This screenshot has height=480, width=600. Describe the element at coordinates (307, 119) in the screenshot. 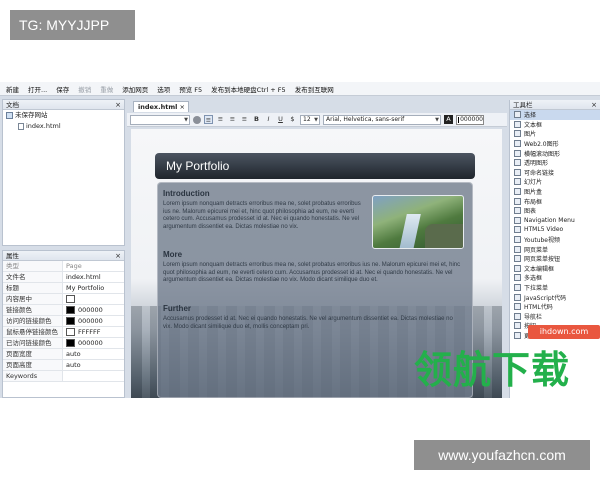

I see `font-size-value: 12` at that location.